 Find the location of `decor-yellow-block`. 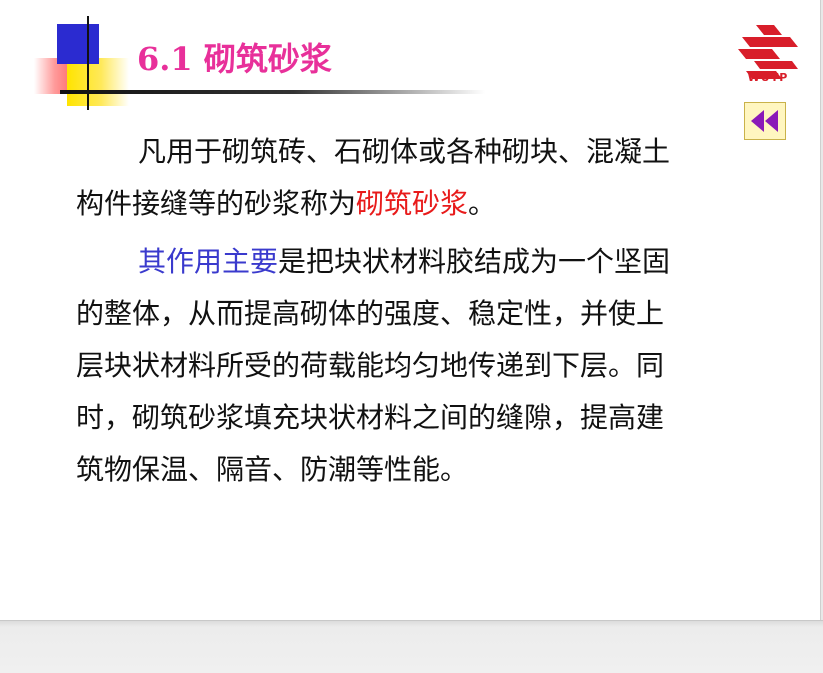

decor-yellow-block is located at coordinates (98, 82).